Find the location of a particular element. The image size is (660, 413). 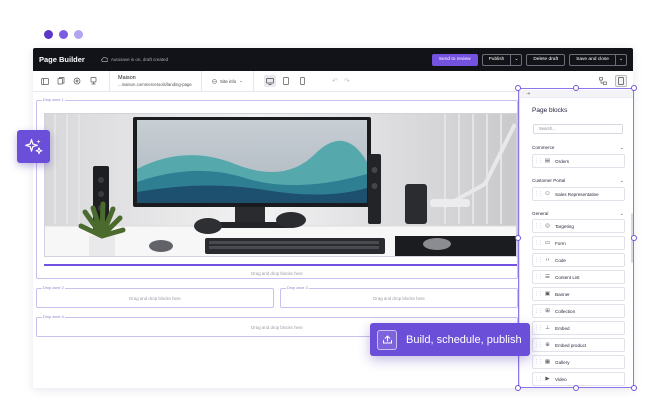

block-item-orders: ⋮⋮ ▤ Orders is located at coordinates (578, 161).